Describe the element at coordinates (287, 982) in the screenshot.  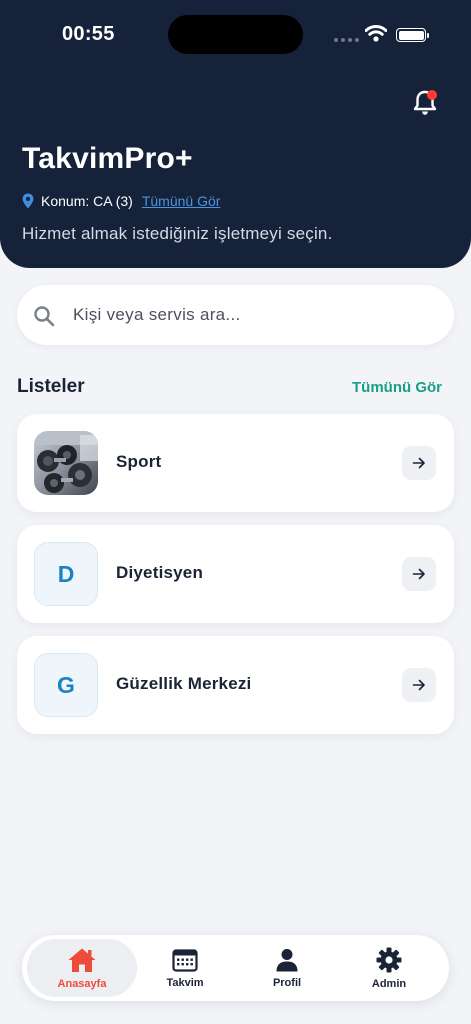
I see `nav-label: Profil` at that location.